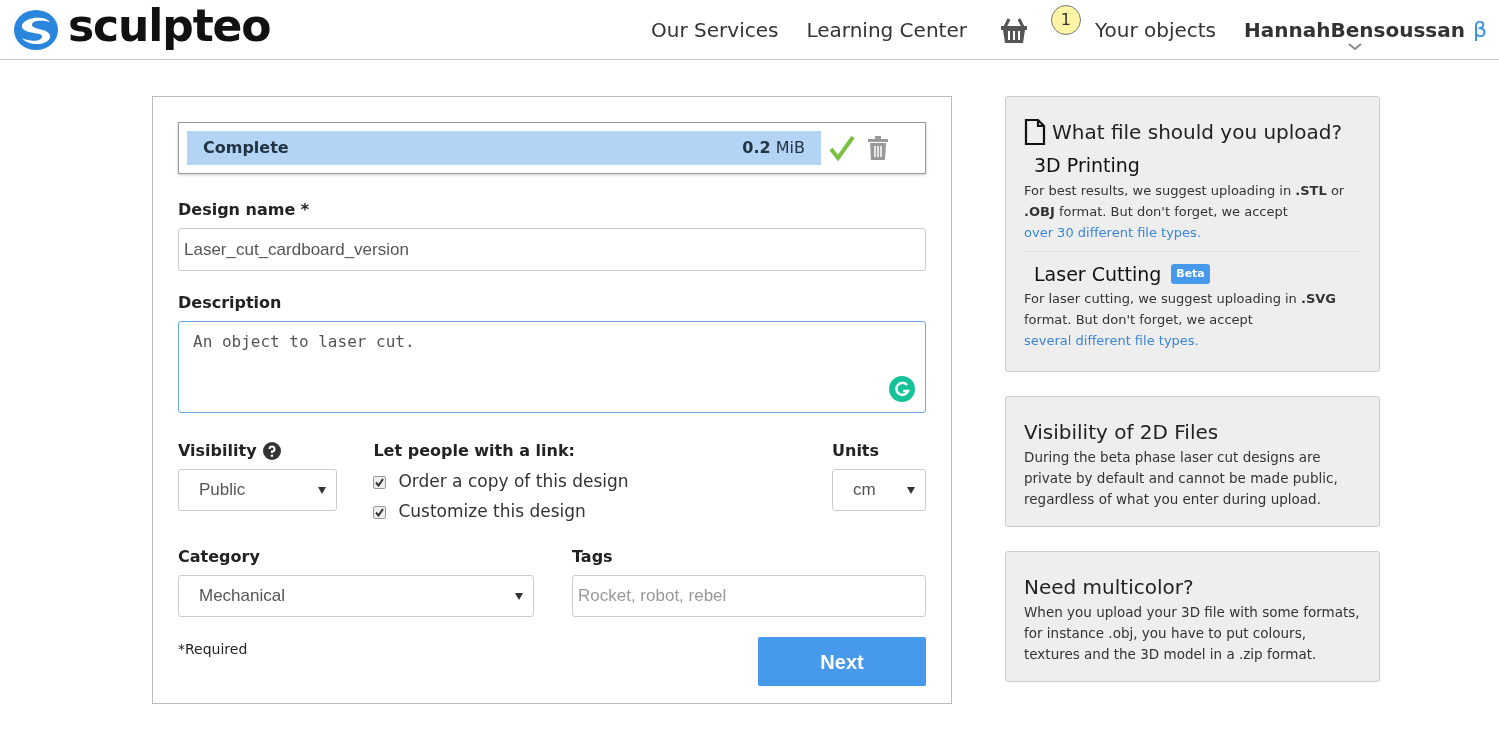 The image size is (1499, 730). Describe the element at coordinates (217, 451) in the screenshot. I see `field-label: Visibility` at that location.